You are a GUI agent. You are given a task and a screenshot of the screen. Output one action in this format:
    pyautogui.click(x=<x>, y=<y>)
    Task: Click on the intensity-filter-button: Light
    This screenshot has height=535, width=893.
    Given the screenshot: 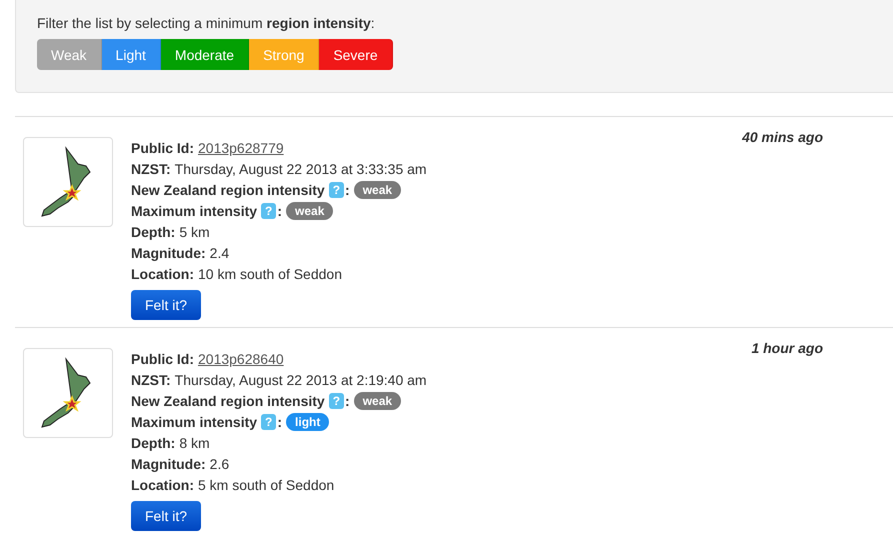 What is the action you would take?
    pyautogui.click(x=131, y=54)
    